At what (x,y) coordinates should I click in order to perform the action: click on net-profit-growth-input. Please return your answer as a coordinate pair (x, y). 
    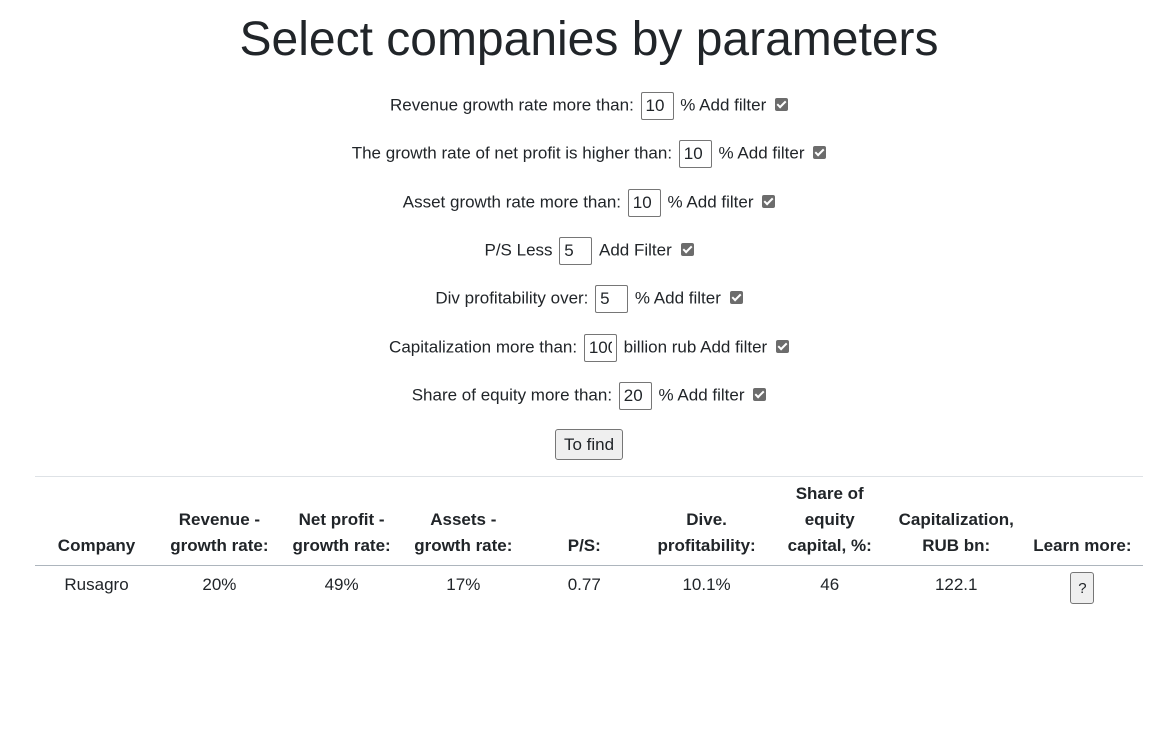
    Looking at the image, I should click on (695, 153).